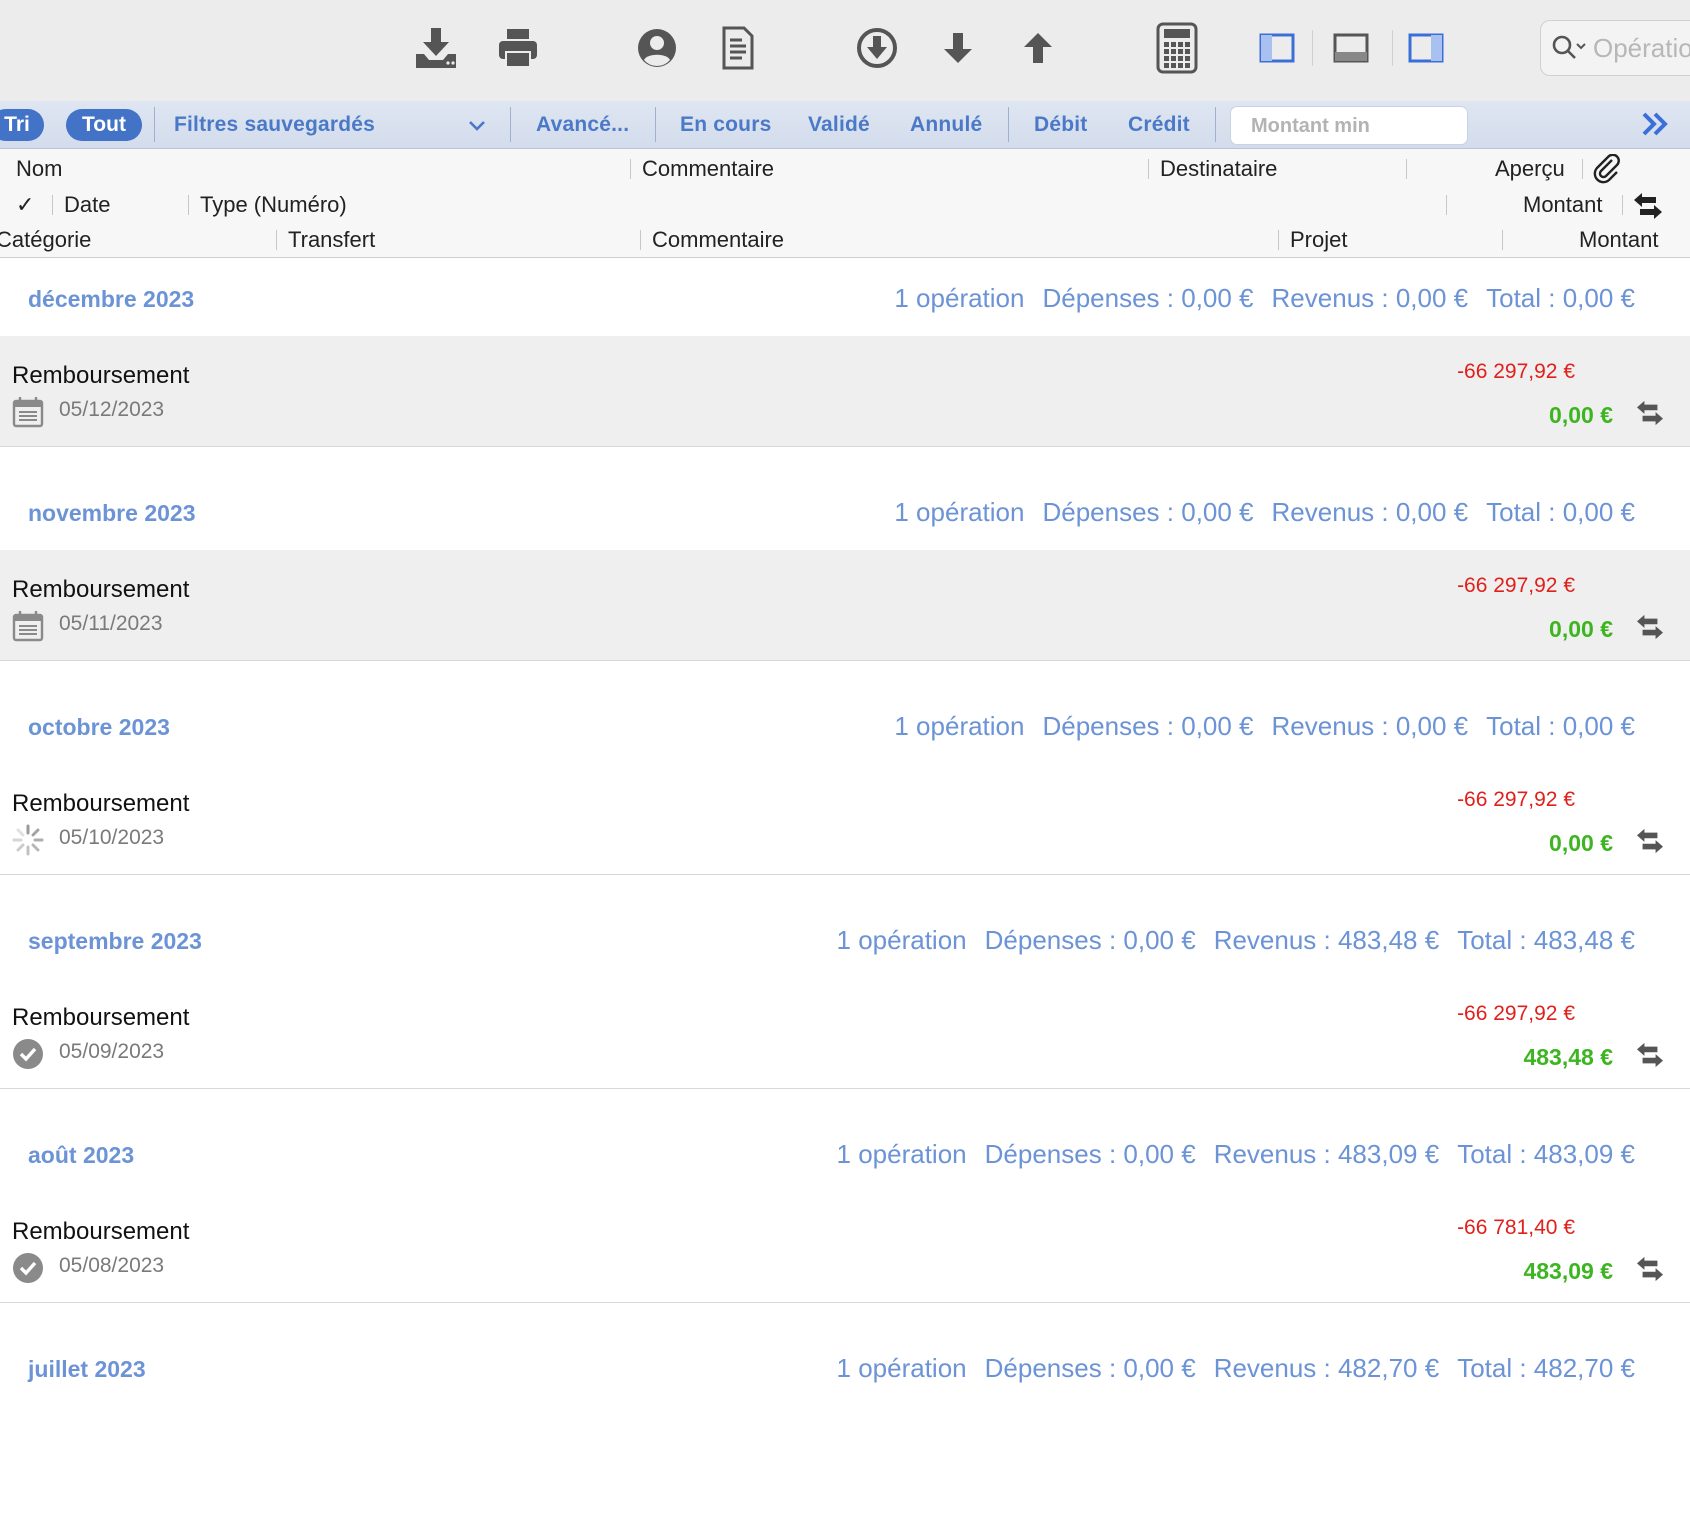 This screenshot has height=1518, width=1690. What do you see at coordinates (1581, 415) in the screenshot?
I see `transaction-balance: 0,00 €` at bounding box center [1581, 415].